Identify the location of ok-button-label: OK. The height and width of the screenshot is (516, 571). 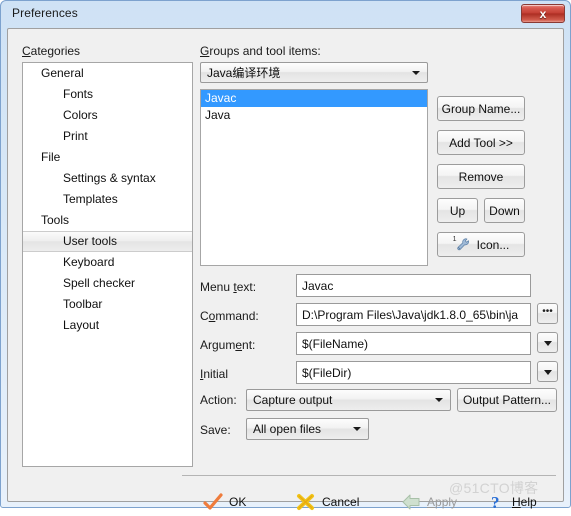
(238, 502).